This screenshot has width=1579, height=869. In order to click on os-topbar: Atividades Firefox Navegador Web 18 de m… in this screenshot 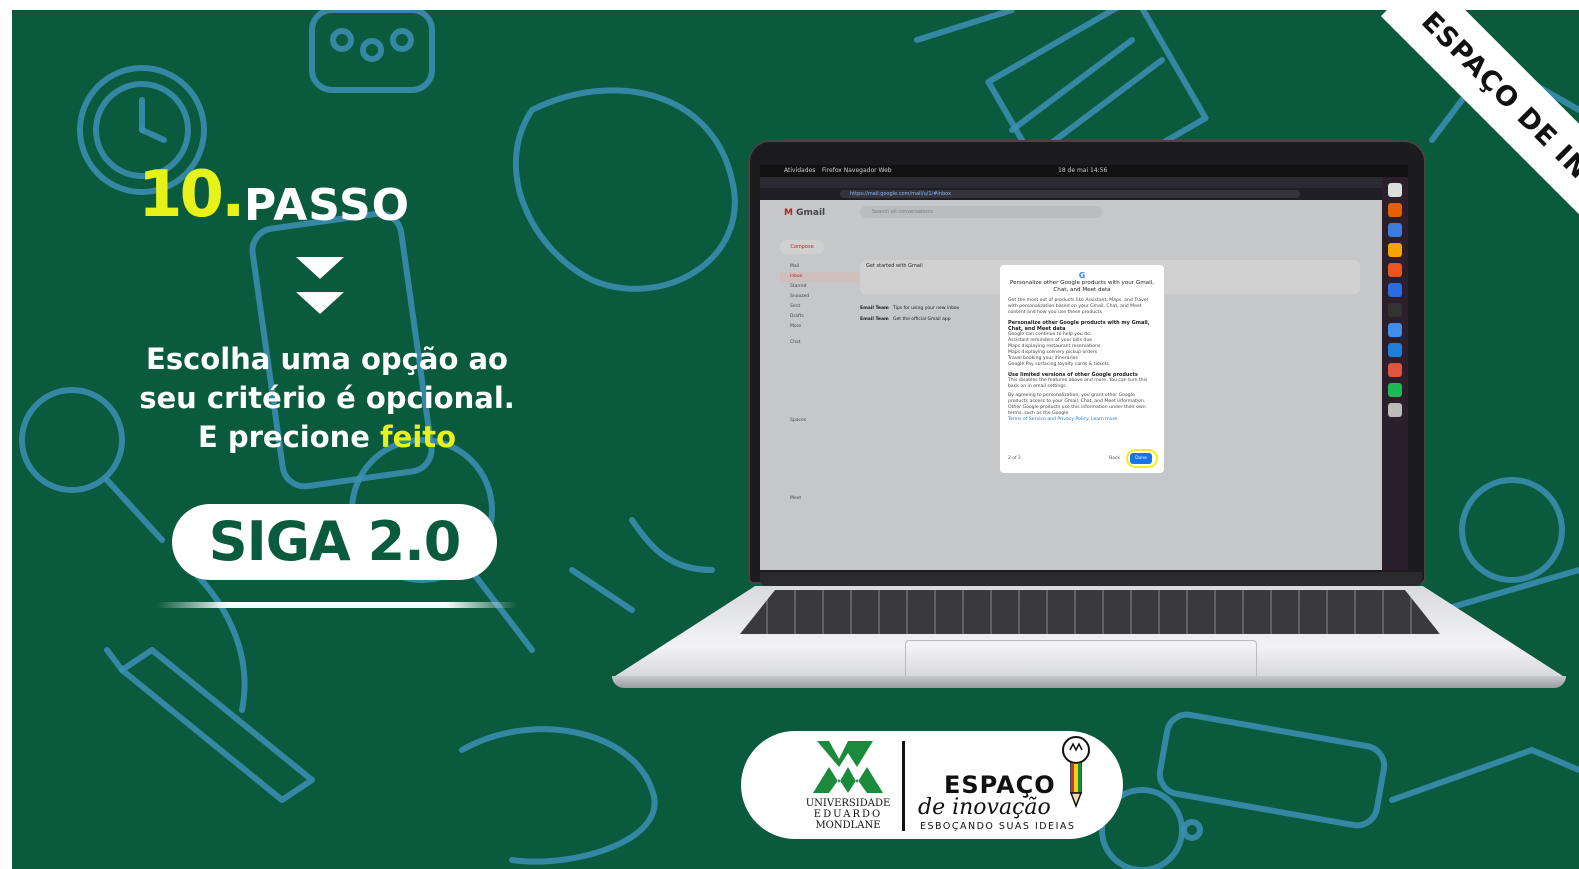, I will do `click(1084, 171)`.